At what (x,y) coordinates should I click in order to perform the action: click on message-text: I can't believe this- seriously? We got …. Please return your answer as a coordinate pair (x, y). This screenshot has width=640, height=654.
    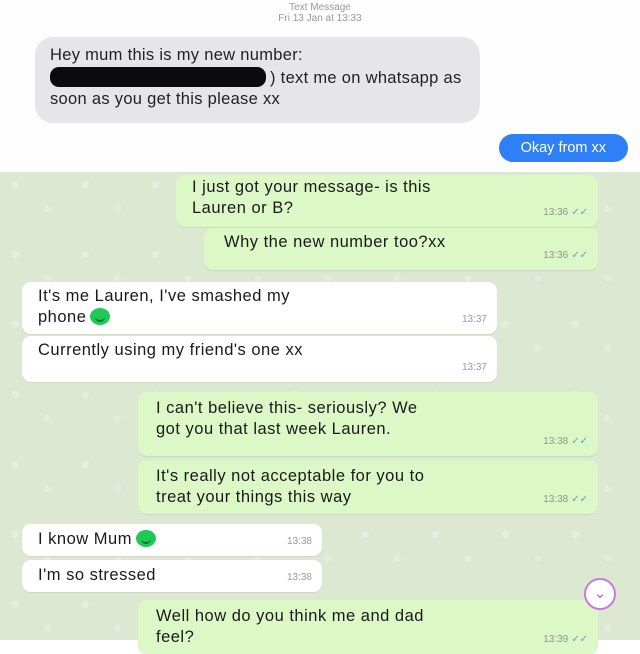
    Looking at the image, I should click on (287, 418).